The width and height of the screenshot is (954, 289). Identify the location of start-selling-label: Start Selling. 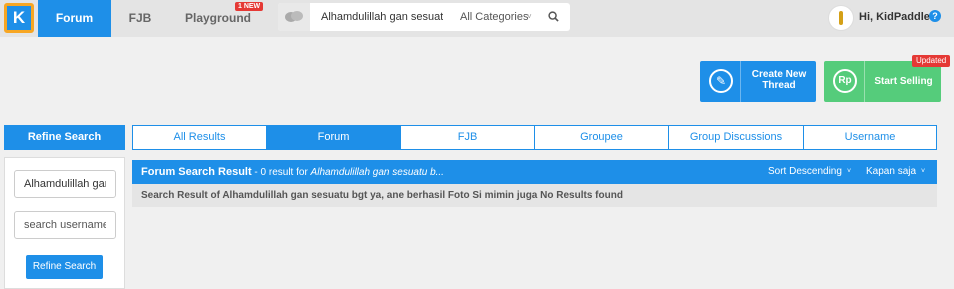
(903, 81).